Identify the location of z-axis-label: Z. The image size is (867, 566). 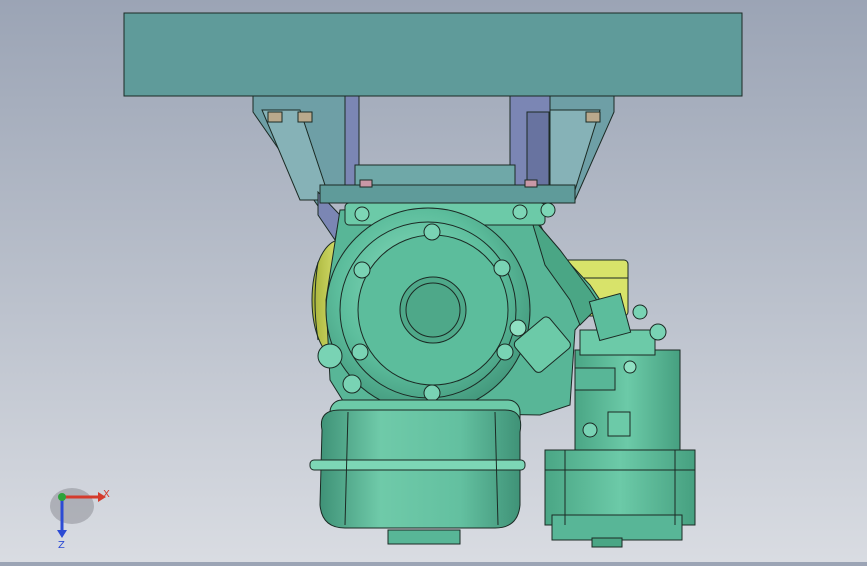
(61, 545).